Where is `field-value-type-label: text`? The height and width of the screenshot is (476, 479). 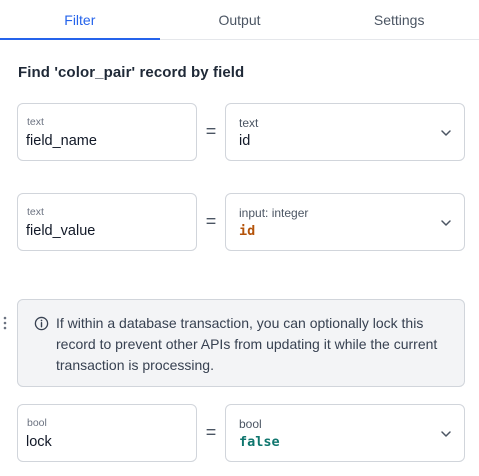
field-value-type-label: text is located at coordinates (35, 212).